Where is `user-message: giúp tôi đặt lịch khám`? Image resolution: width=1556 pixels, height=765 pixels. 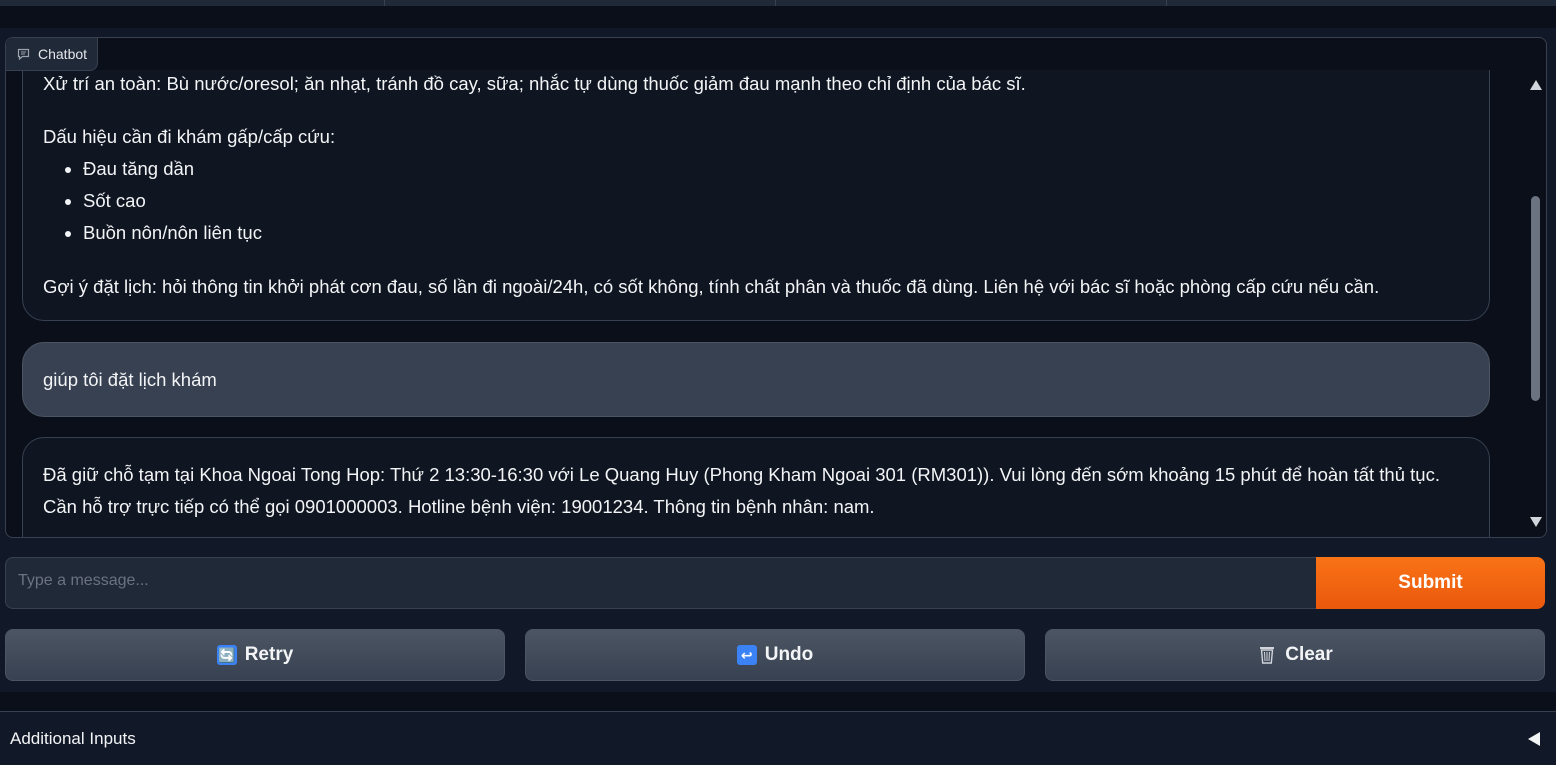 user-message: giúp tôi đặt lịch khám is located at coordinates (756, 379).